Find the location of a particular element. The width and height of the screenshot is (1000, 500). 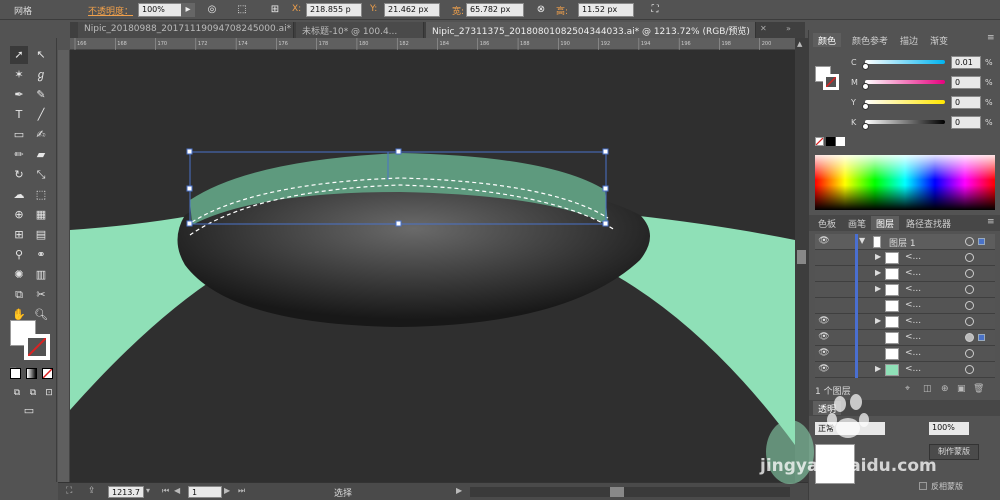

slider-y-knob is located at coordinates (865, 106).